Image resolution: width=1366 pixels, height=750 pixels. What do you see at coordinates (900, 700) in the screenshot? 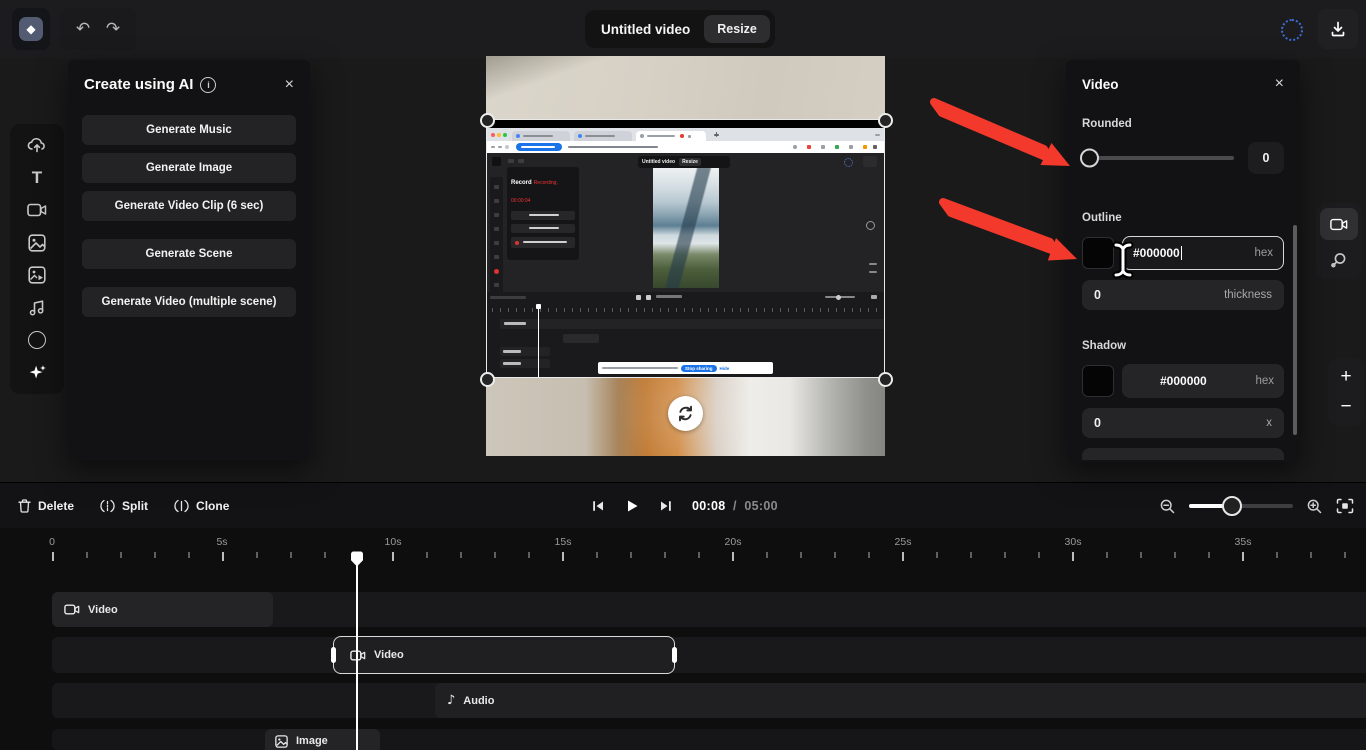
I see `audio-clip: ♪ Audio` at bounding box center [900, 700].